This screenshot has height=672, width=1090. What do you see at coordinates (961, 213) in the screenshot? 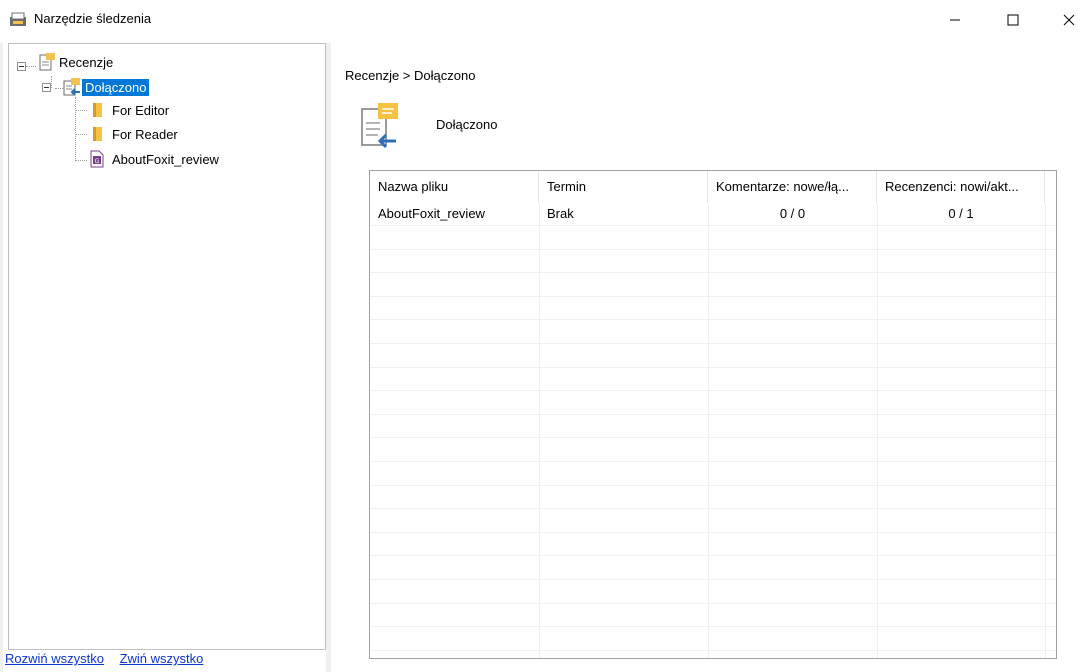
I see `cell-reviewers: 0 / 1` at bounding box center [961, 213].